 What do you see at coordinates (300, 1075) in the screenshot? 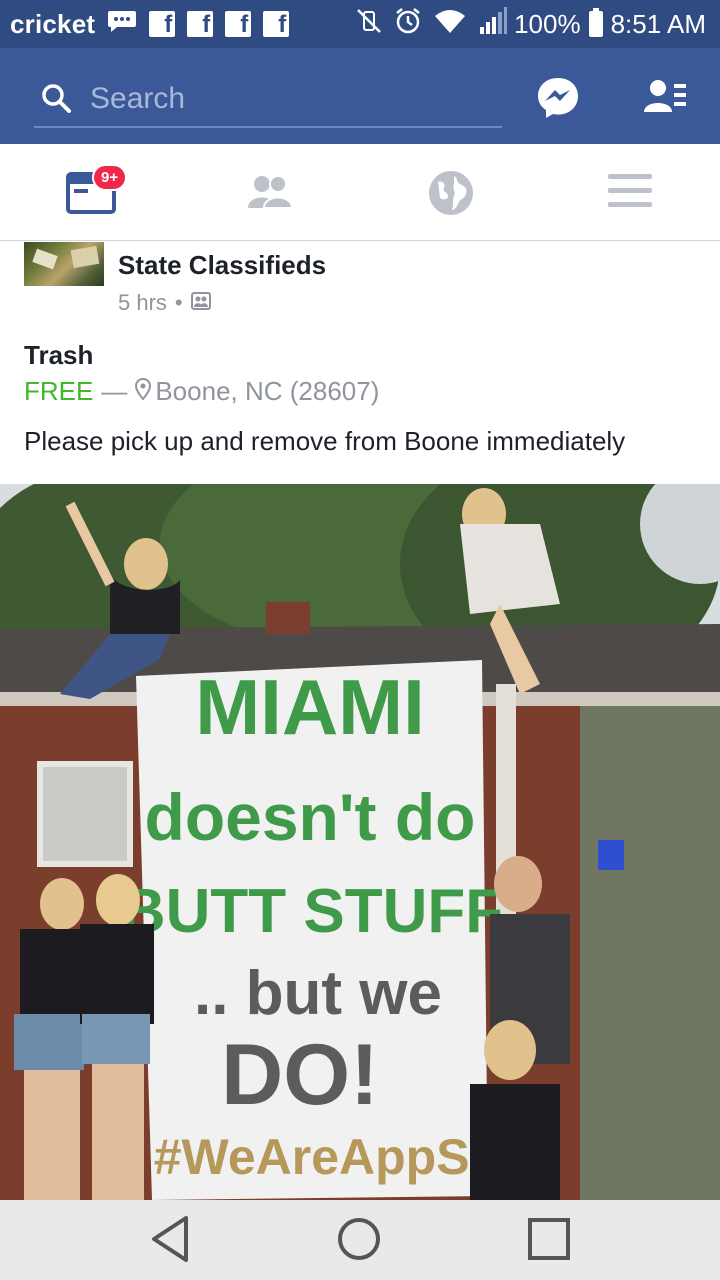
I see `banner-line-5: DO!` at bounding box center [300, 1075].